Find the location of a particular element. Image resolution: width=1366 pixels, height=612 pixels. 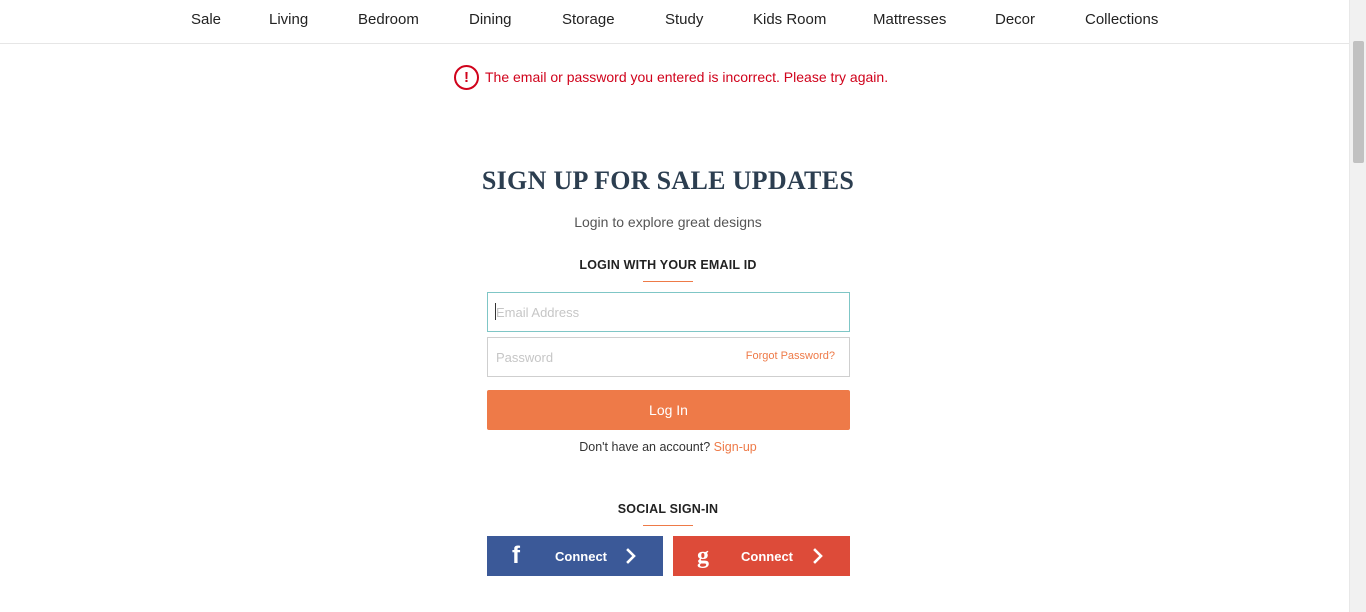

facebook-connect-label: Connect is located at coordinates (581, 556).